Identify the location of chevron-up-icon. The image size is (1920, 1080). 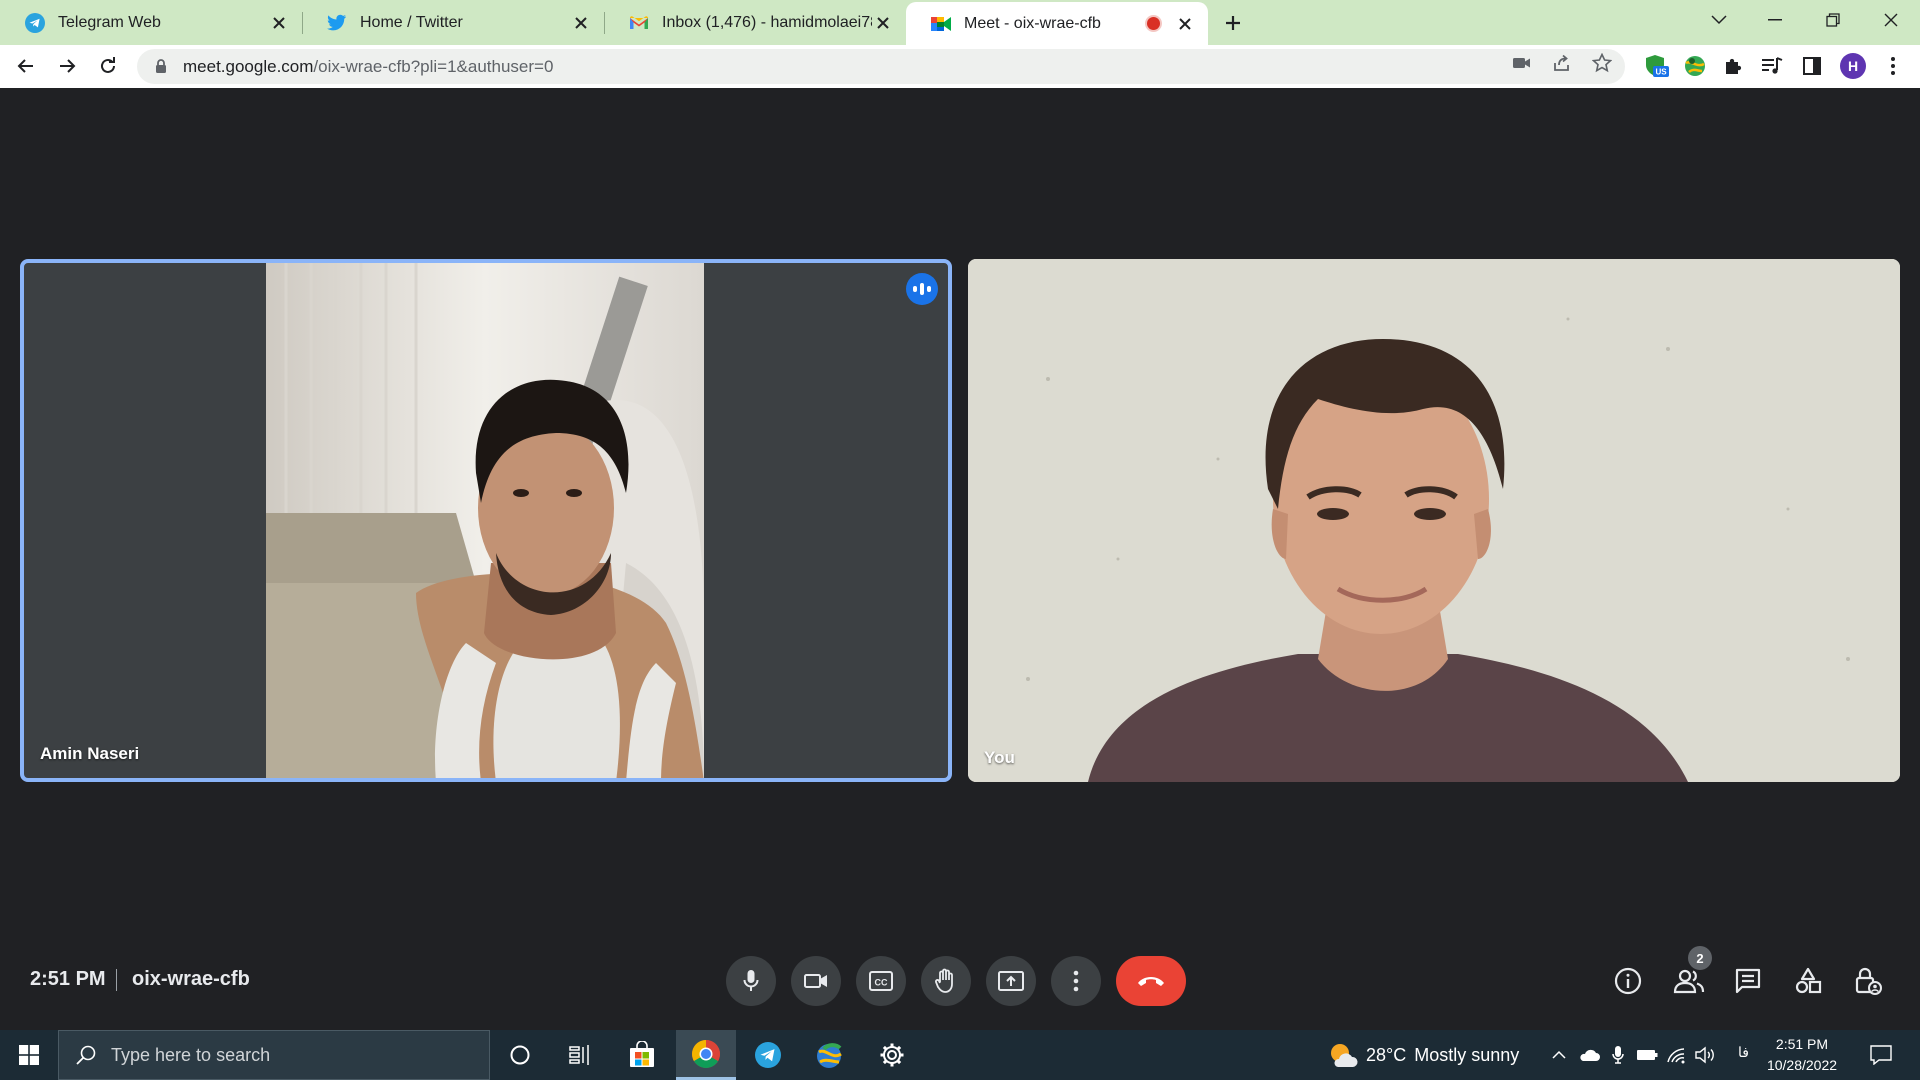
(1559, 1054).